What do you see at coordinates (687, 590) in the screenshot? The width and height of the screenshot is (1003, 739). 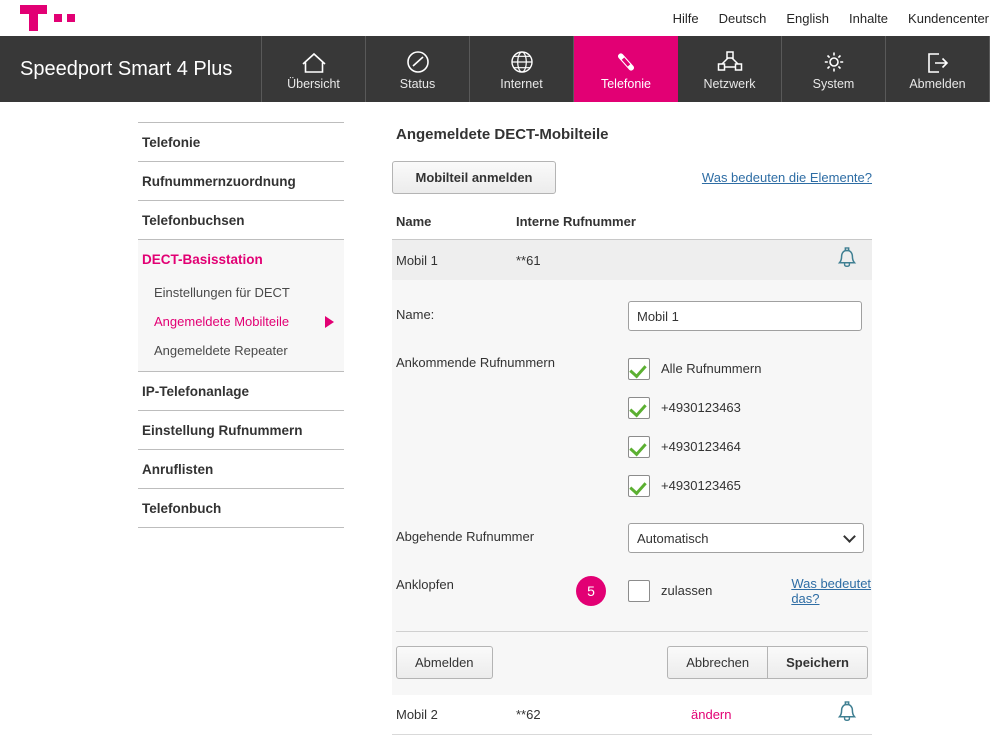 I see `checkbox-label: zulassen` at bounding box center [687, 590].